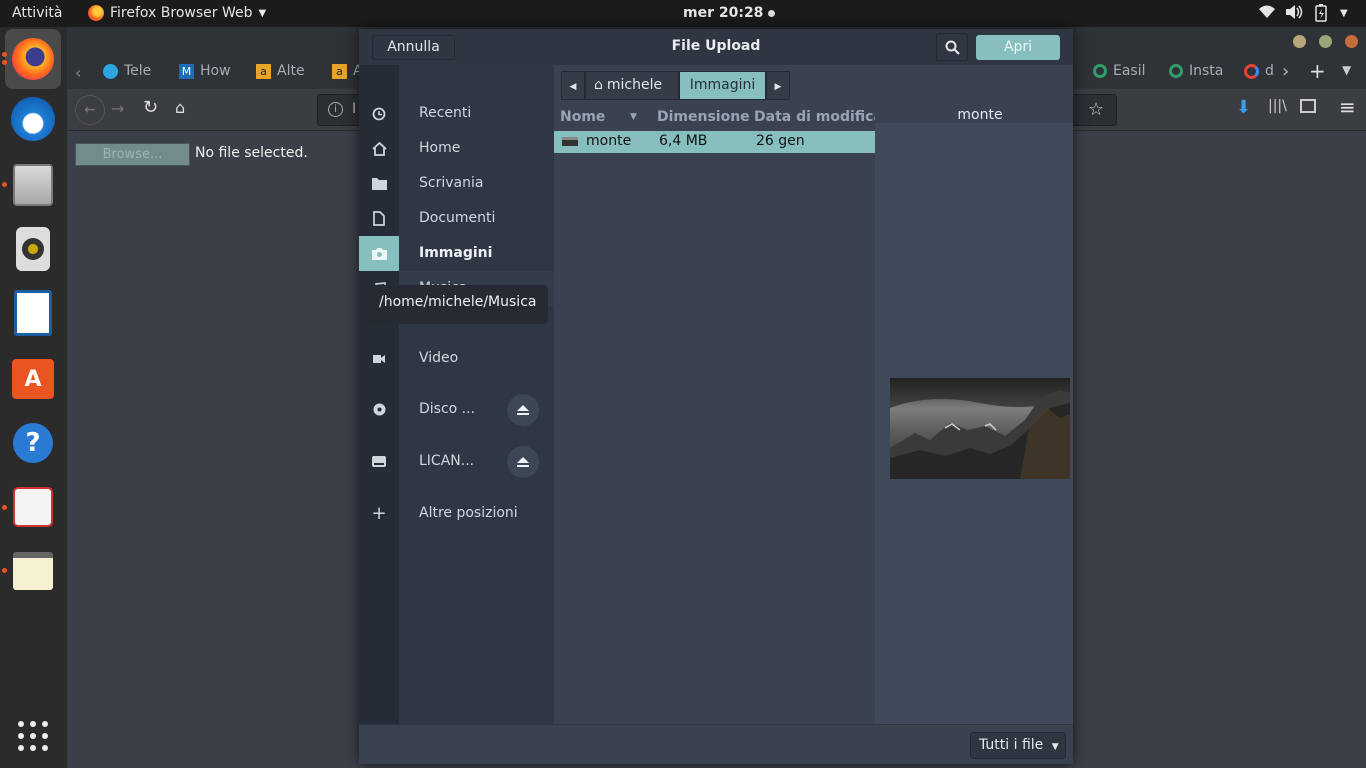  I want to click on dialog-header: Annulla File Upload Apri, so click(716, 47).